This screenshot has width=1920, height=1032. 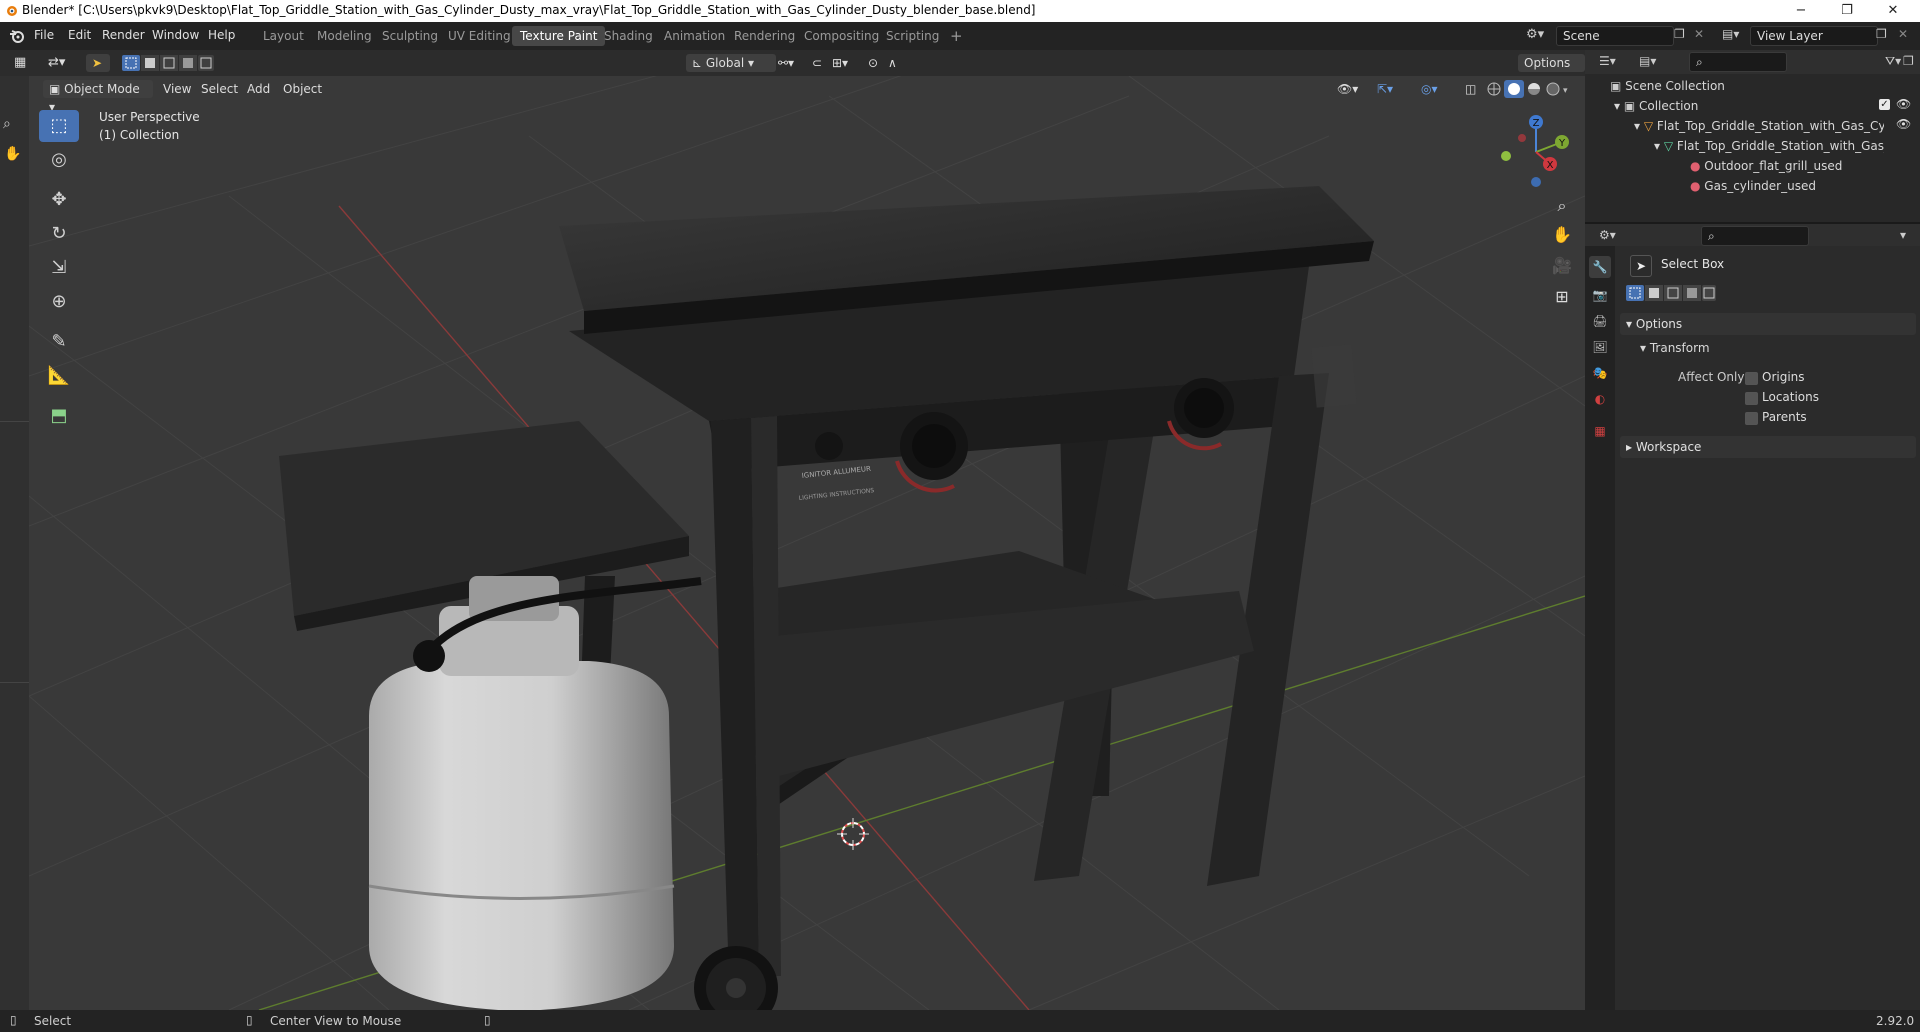 What do you see at coordinates (56, 63) in the screenshot?
I see `tool-settings-icon: ⇄▾` at bounding box center [56, 63].